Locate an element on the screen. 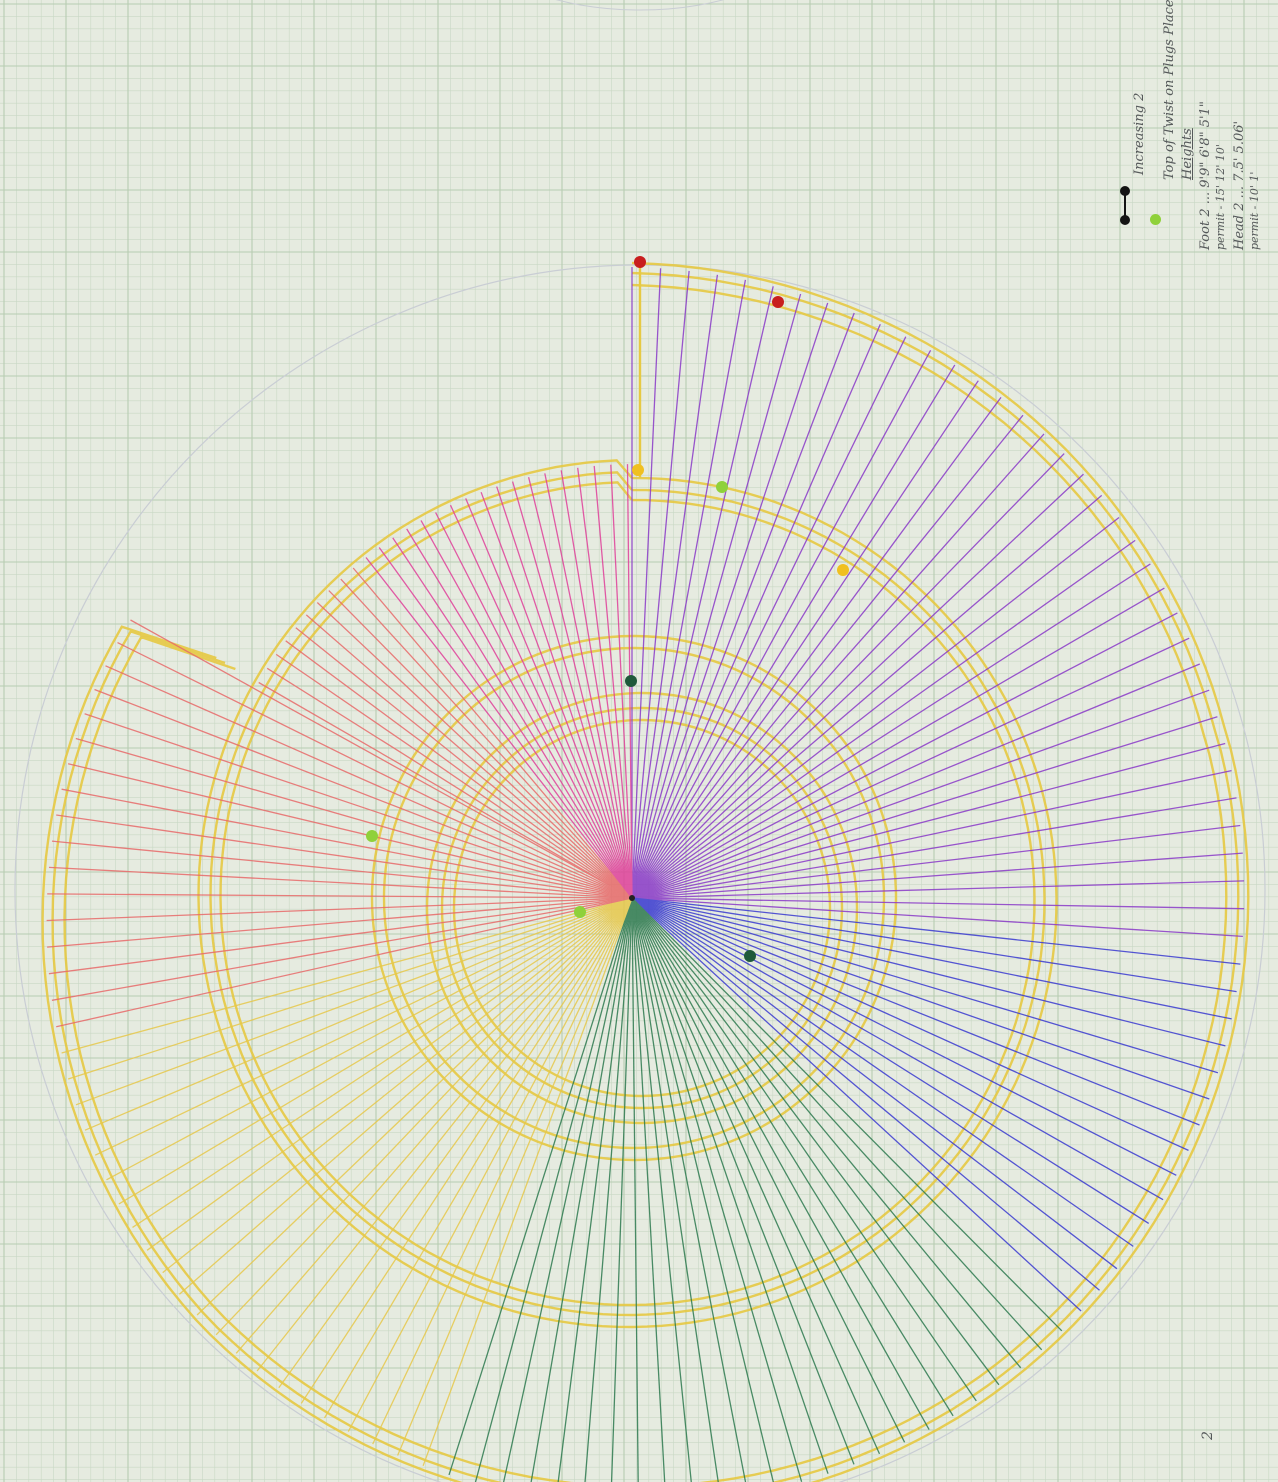 The height and width of the screenshot is (1482, 1278). legend-line-6: Head 2 ... 7.5' 5.06' is located at coordinates (1239, 185).